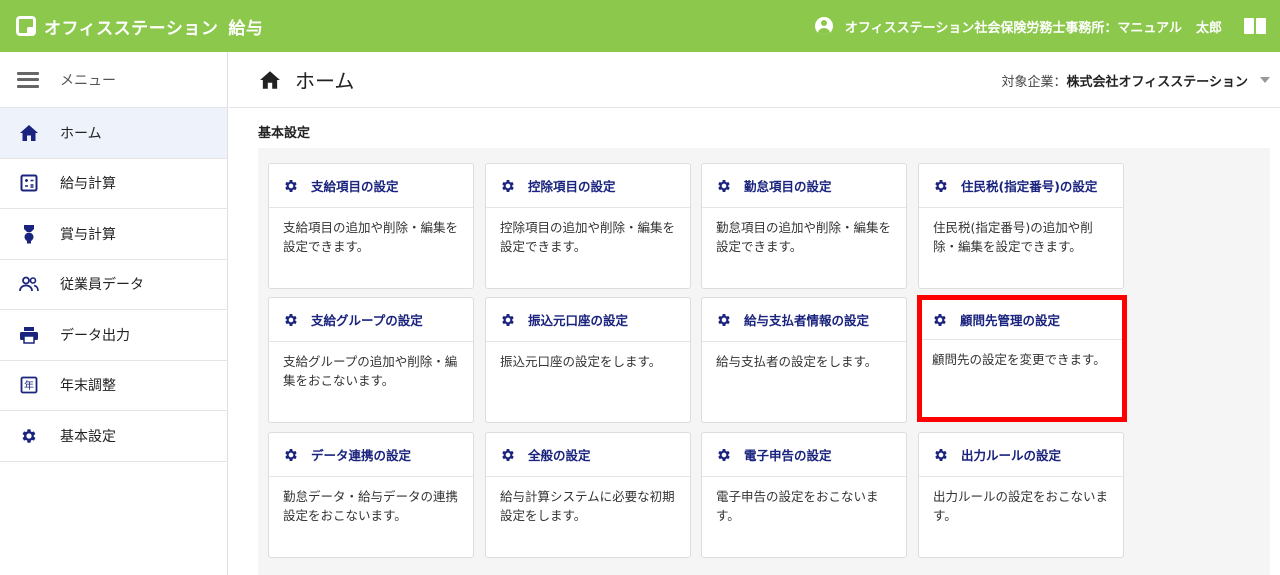 Image resolution: width=1280 pixels, height=575 pixels. I want to click on card-title: 振込元口座の設定, so click(578, 320).